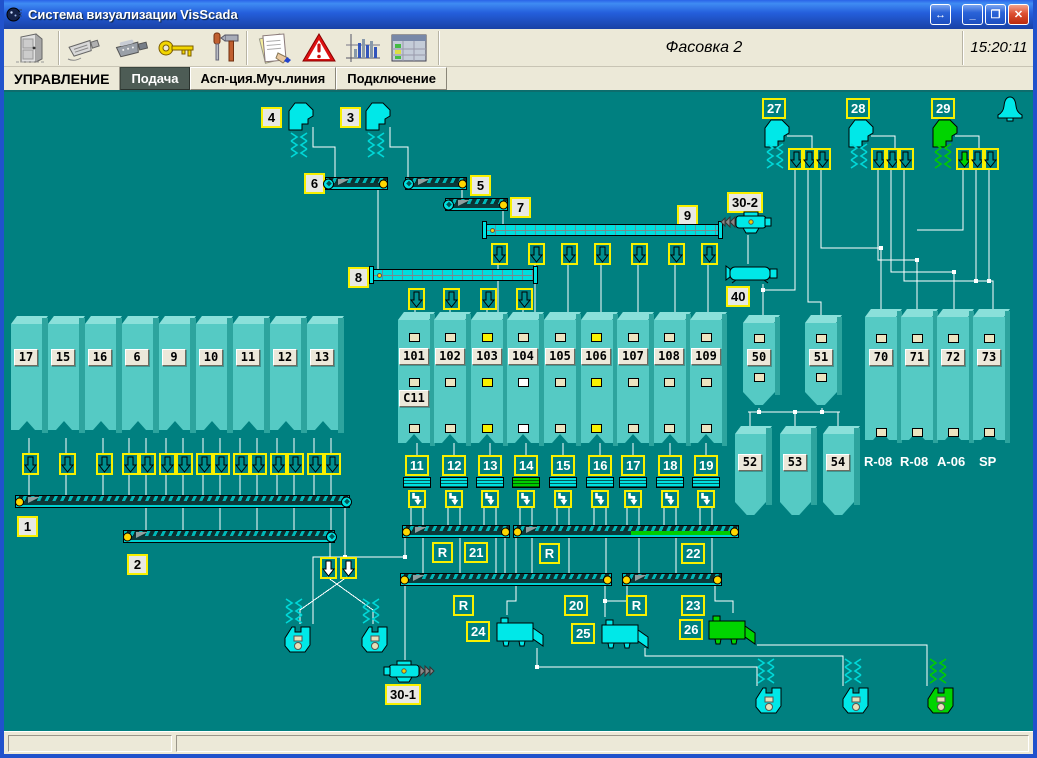 The image size is (1037, 758). Describe the element at coordinates (409, 48) in the screenshot. I see `protocol-table-icon` at that location.